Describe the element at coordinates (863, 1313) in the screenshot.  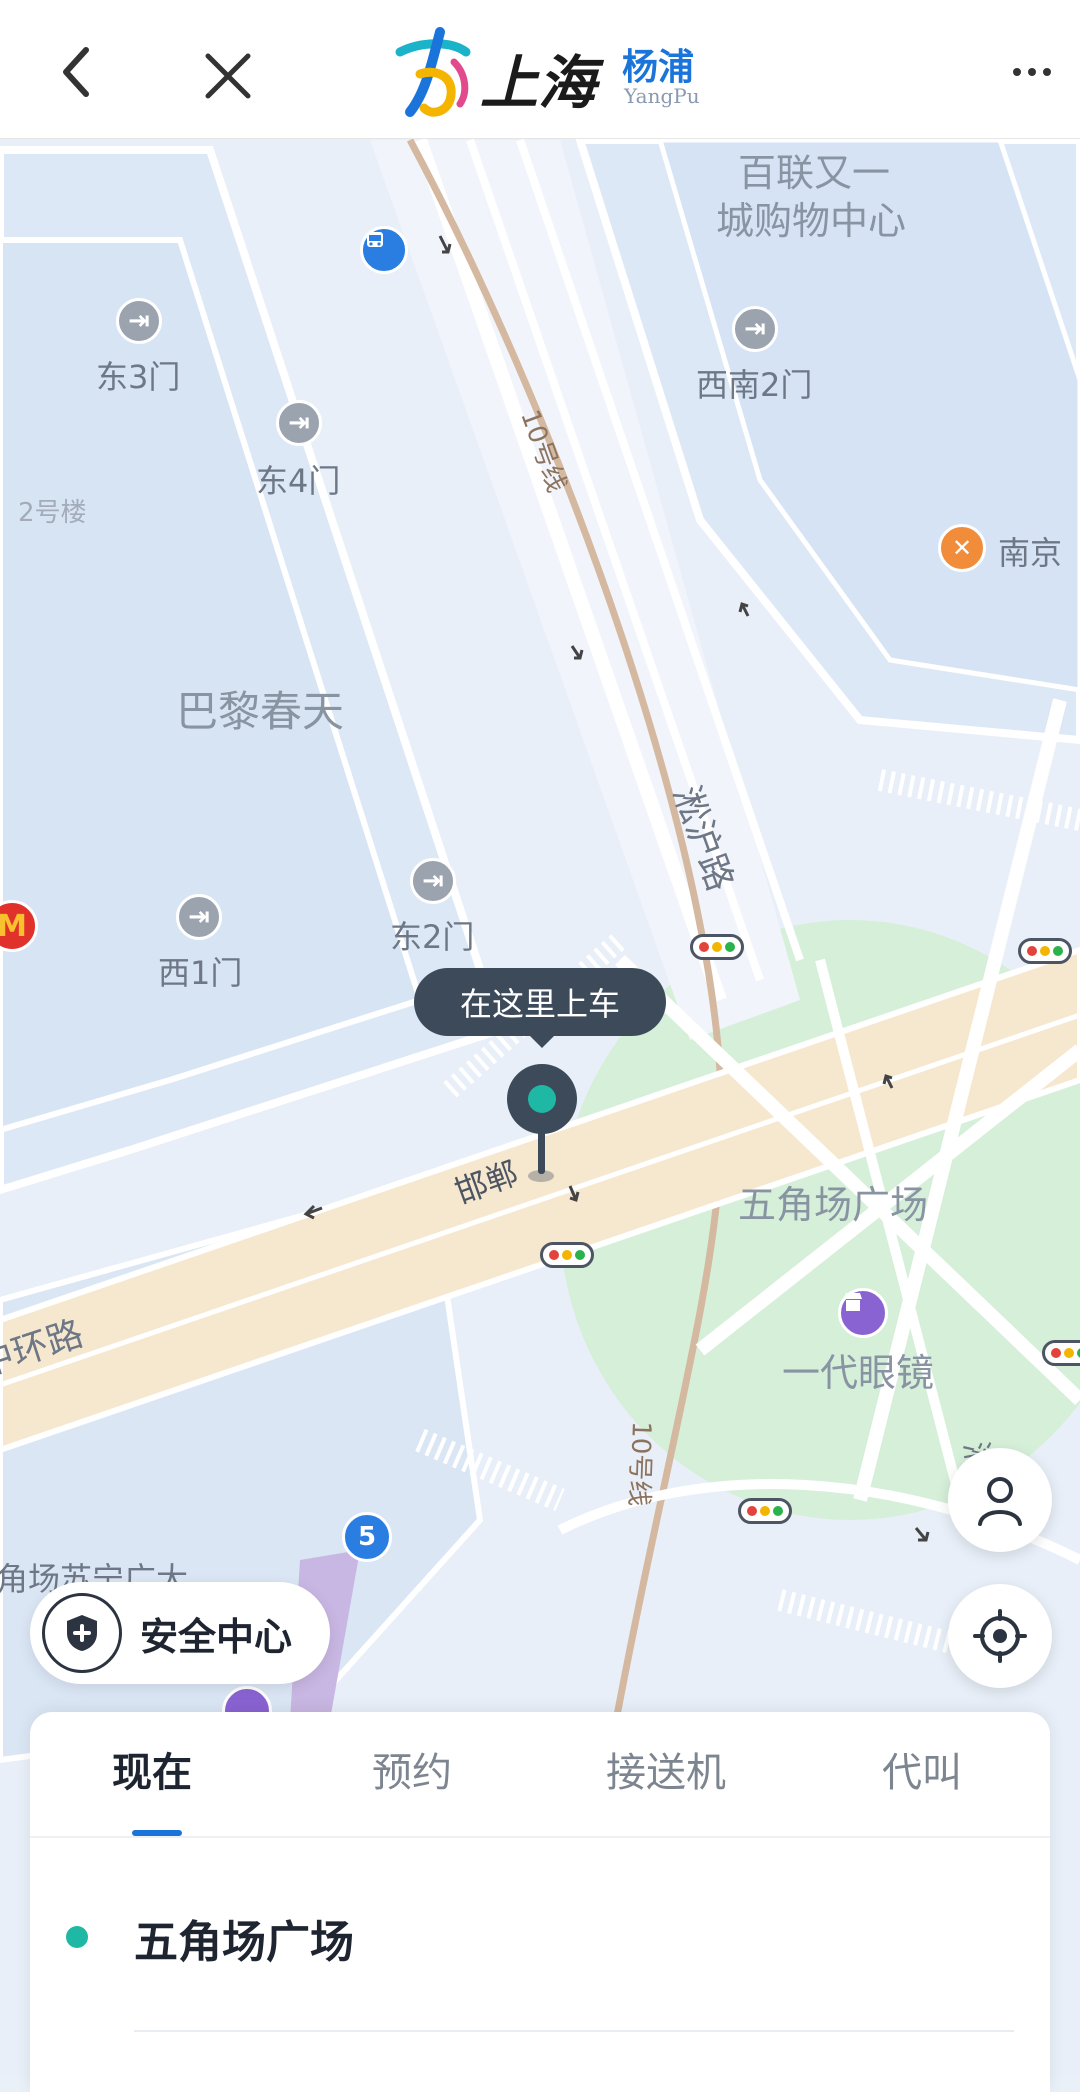
I see `shop-icon` at that location.